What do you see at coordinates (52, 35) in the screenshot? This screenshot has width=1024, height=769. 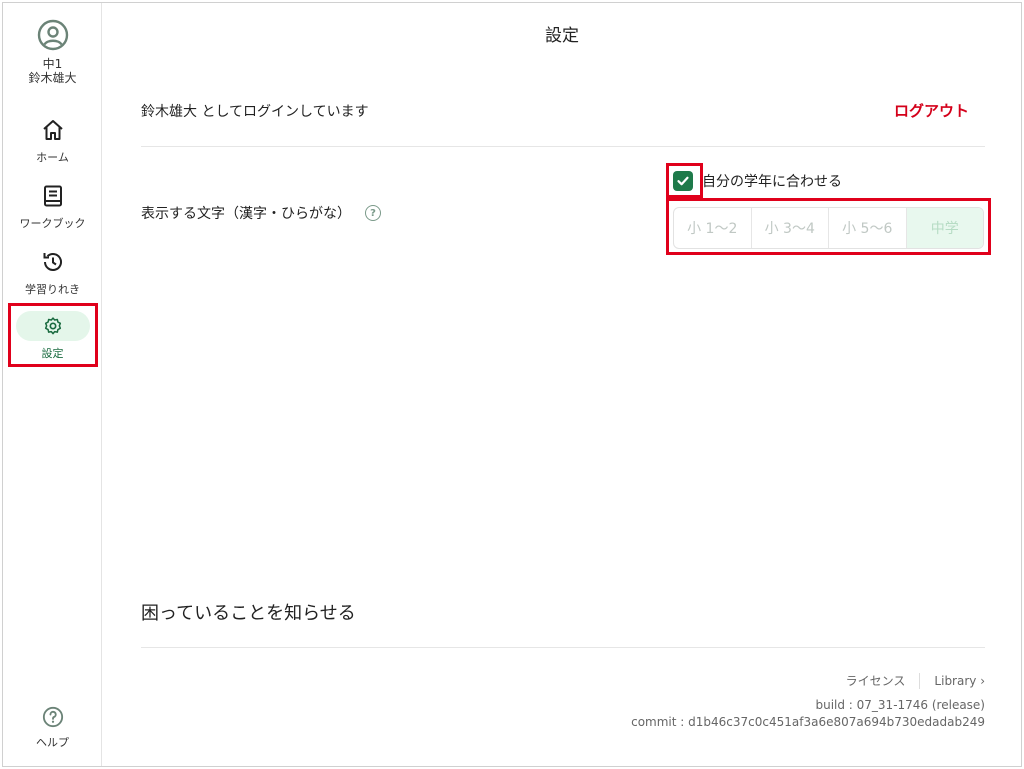 I see `user-avatar-icon` at bounding box center [52, 35].